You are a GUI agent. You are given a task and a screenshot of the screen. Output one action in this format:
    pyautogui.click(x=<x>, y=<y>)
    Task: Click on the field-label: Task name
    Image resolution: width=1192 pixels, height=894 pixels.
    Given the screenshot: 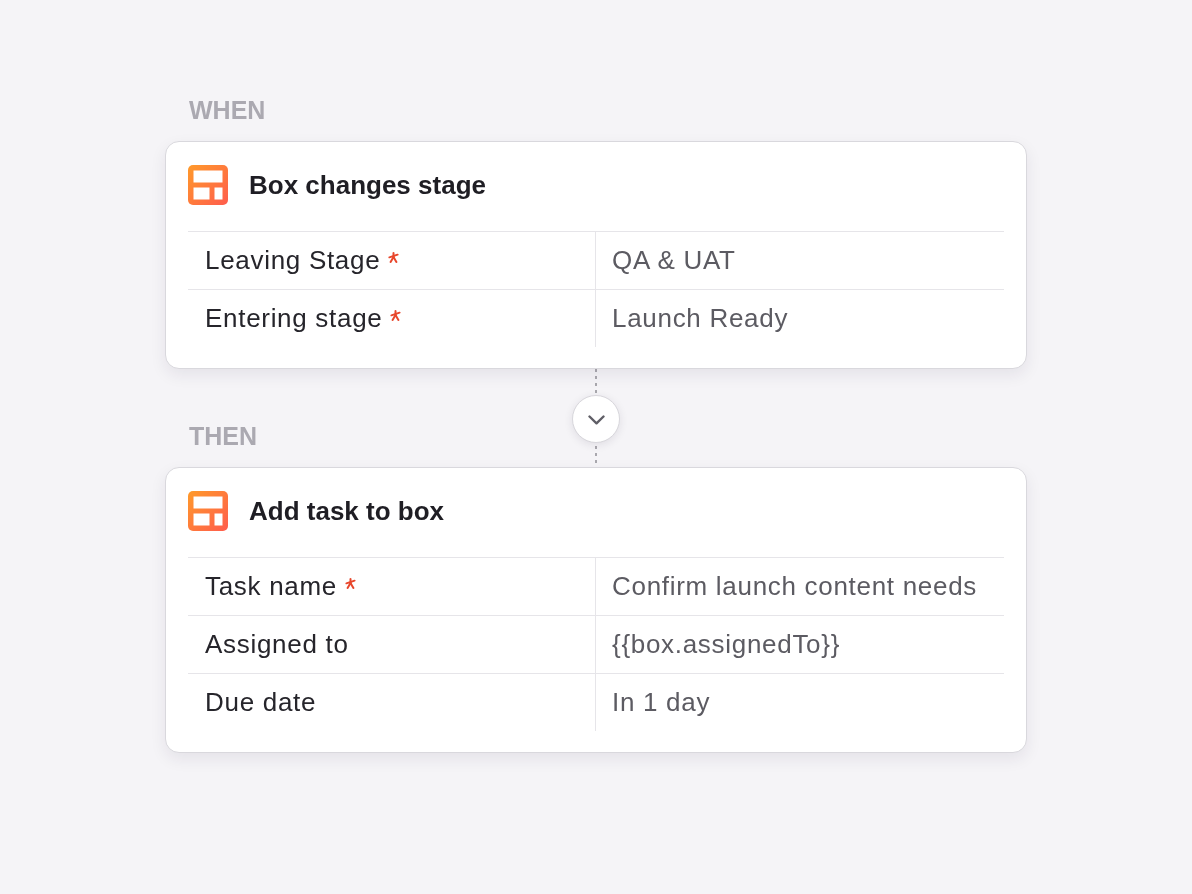 What is the action you would take?
    pyautogui.click(x=271, y=586)
    